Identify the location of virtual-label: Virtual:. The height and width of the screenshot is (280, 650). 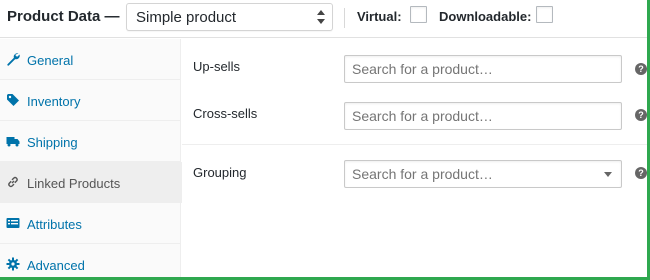
(379, 16).